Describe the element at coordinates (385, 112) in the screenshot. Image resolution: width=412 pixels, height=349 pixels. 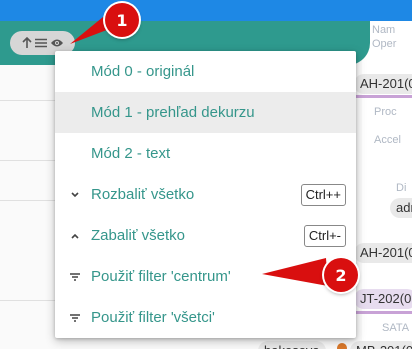
I see `background-text: Proc` at that location.